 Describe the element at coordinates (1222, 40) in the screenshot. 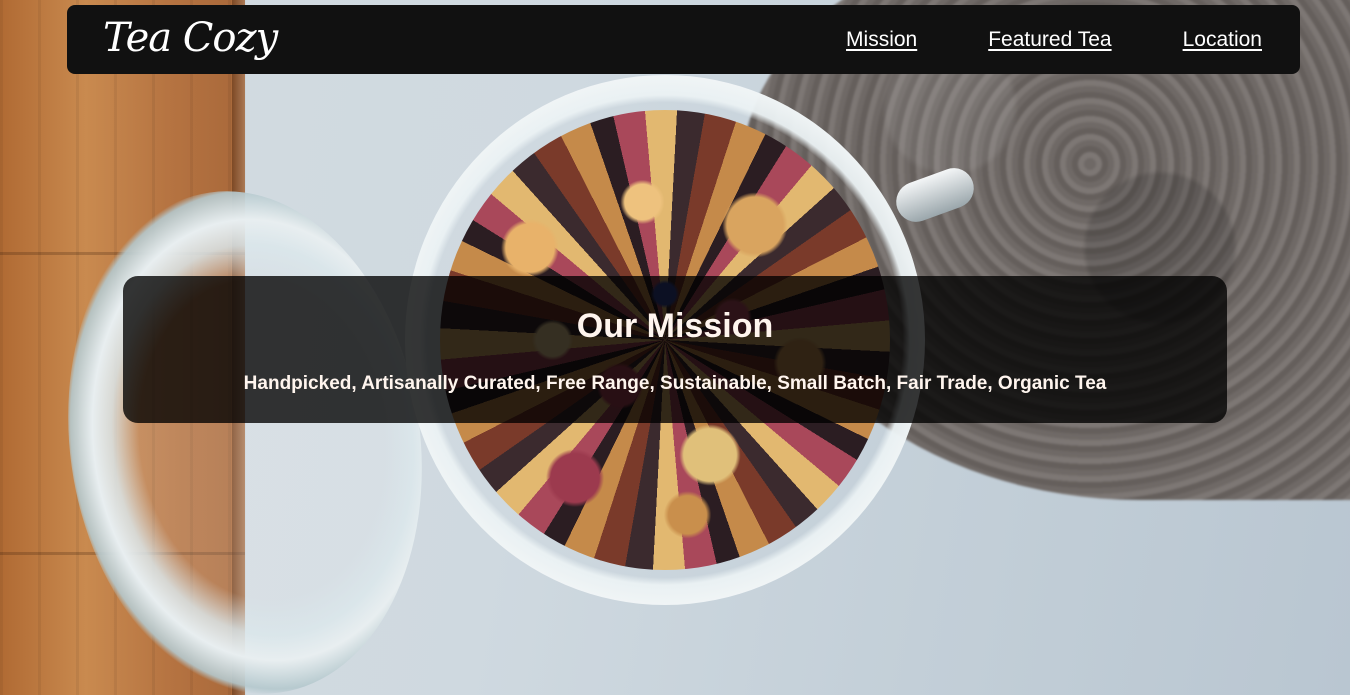

I see `nav-link-location: Location` at that location.